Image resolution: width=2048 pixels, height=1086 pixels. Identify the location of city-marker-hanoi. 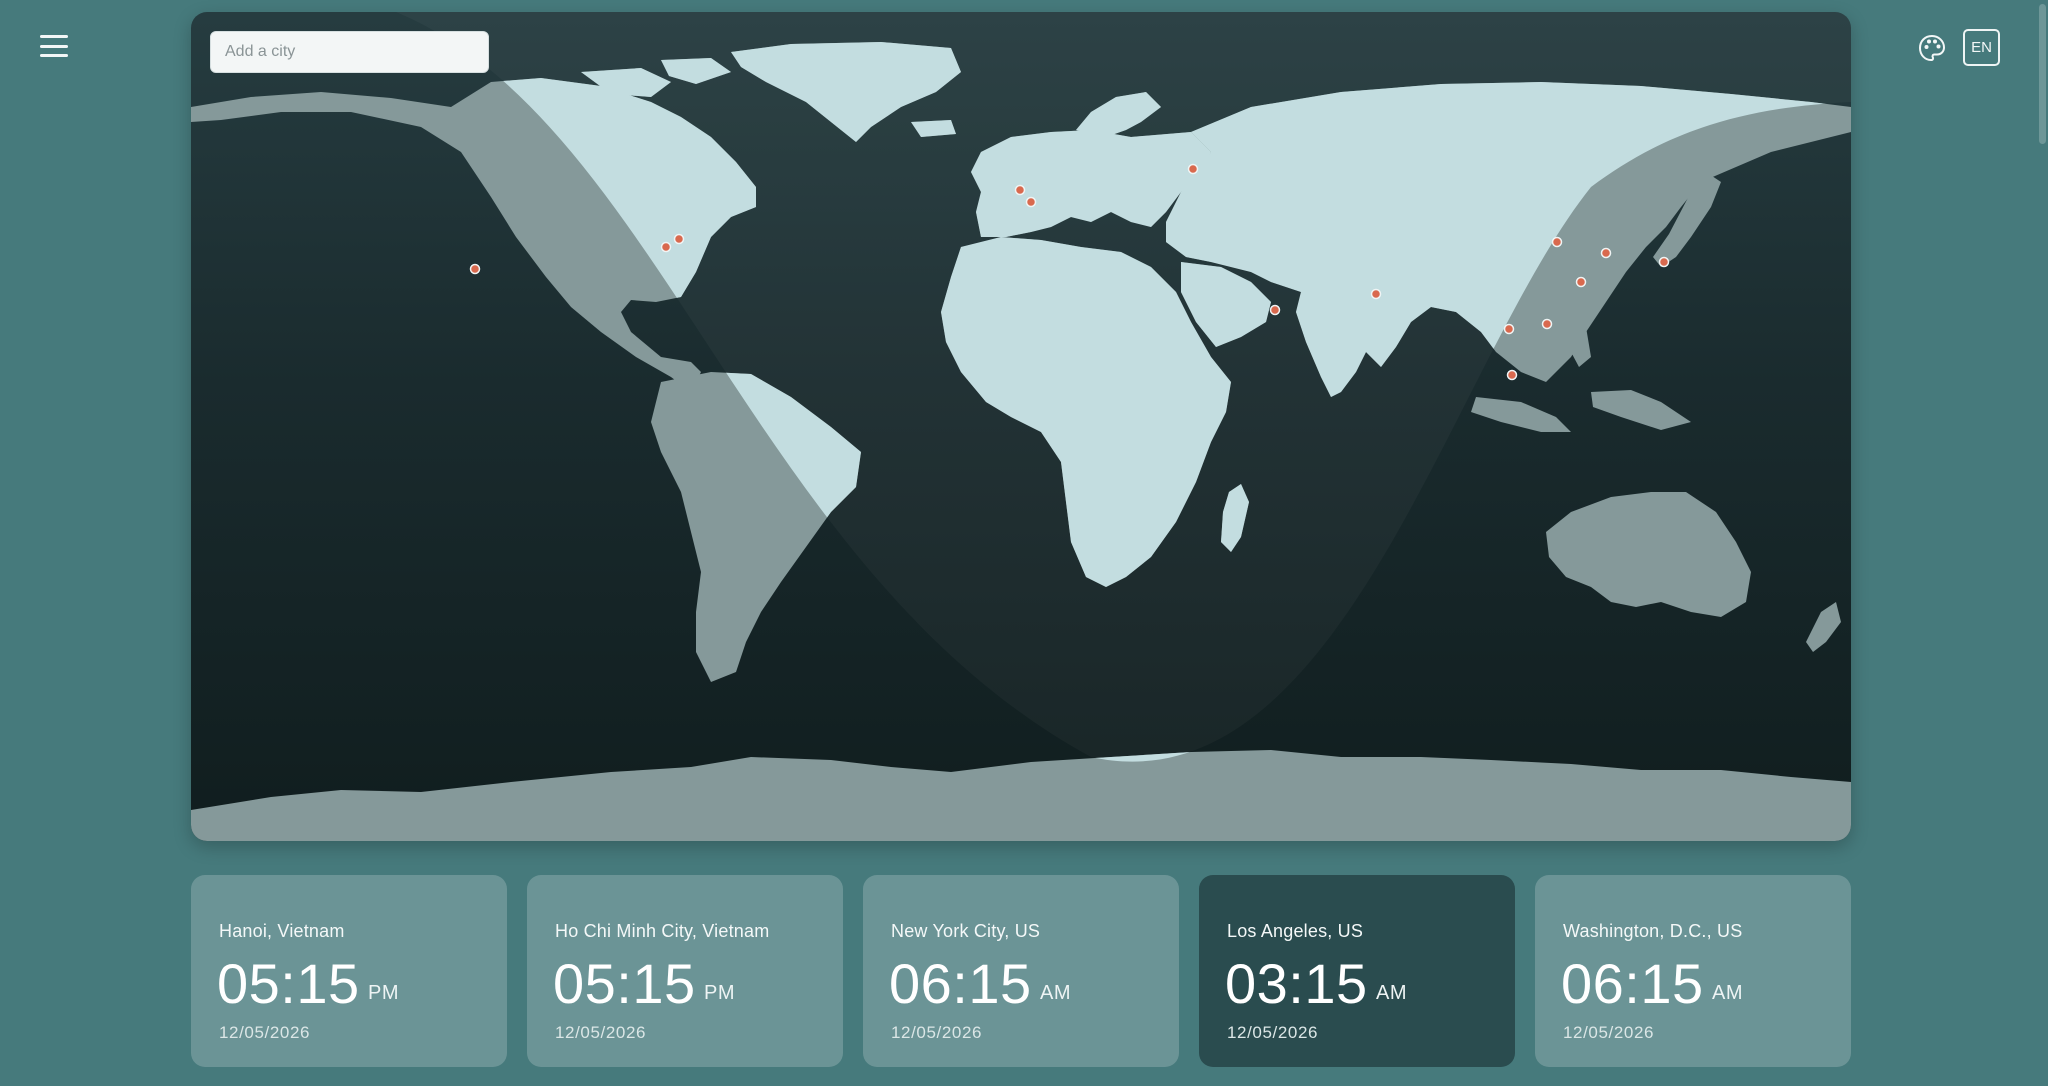
(1509, 329).